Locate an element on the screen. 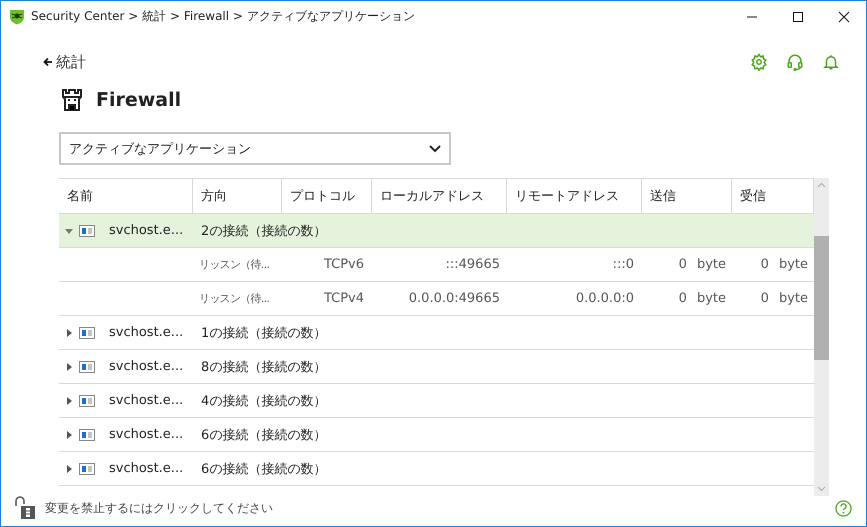 The height and width of the screenshot is (527, 867). remote-address-cell-text: 0.0.0.0:0 is located at coordinates (604, 298).